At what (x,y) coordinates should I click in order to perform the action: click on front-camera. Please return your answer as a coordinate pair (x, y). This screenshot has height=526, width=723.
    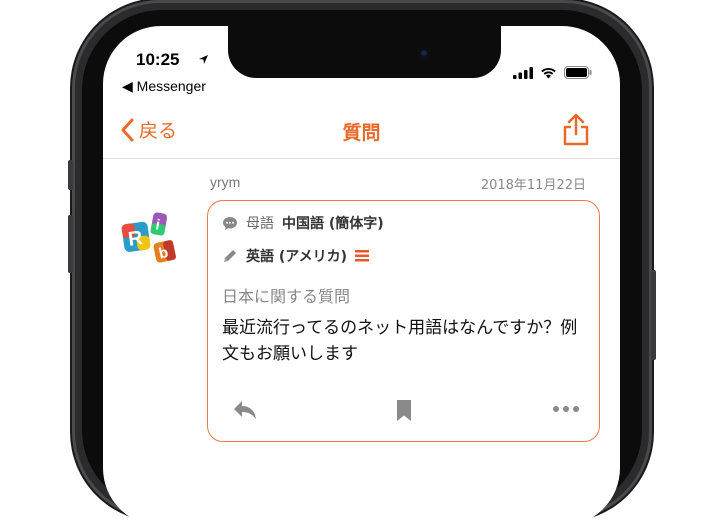
    Looking at the image, I should click on (424, 53).